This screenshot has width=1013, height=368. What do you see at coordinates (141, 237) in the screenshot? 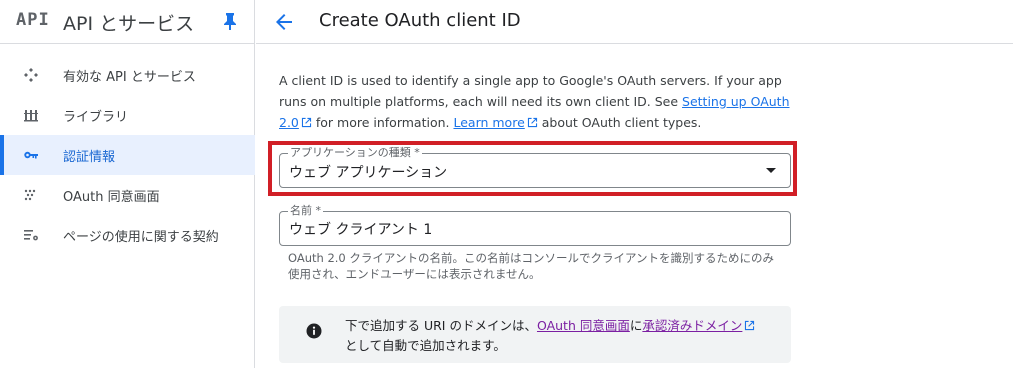
I see `sidebar-item-label: ページの使用に関する契約` at bounding box center [141, 237].